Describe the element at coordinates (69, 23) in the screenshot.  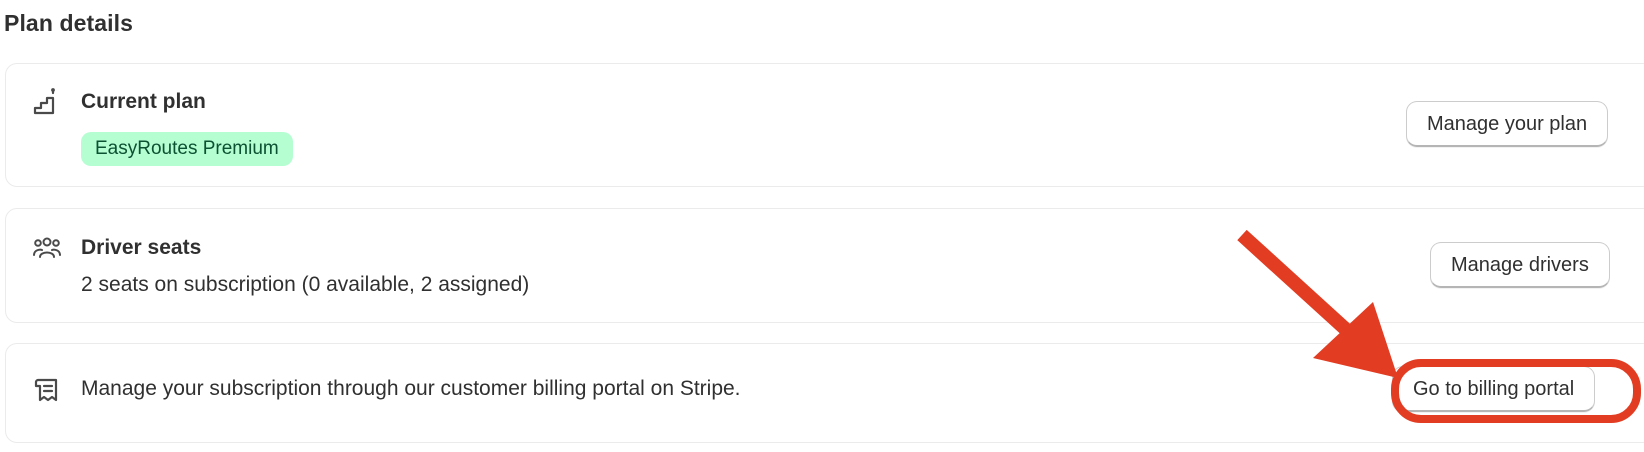
I see `page-title: Plan details` at that location.